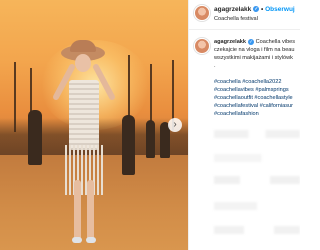 This screenshot has width=320, height=250. Describe the element at coordinates (236, 19) in the screenshot. I see `location-link: Coachella festival` at that location.